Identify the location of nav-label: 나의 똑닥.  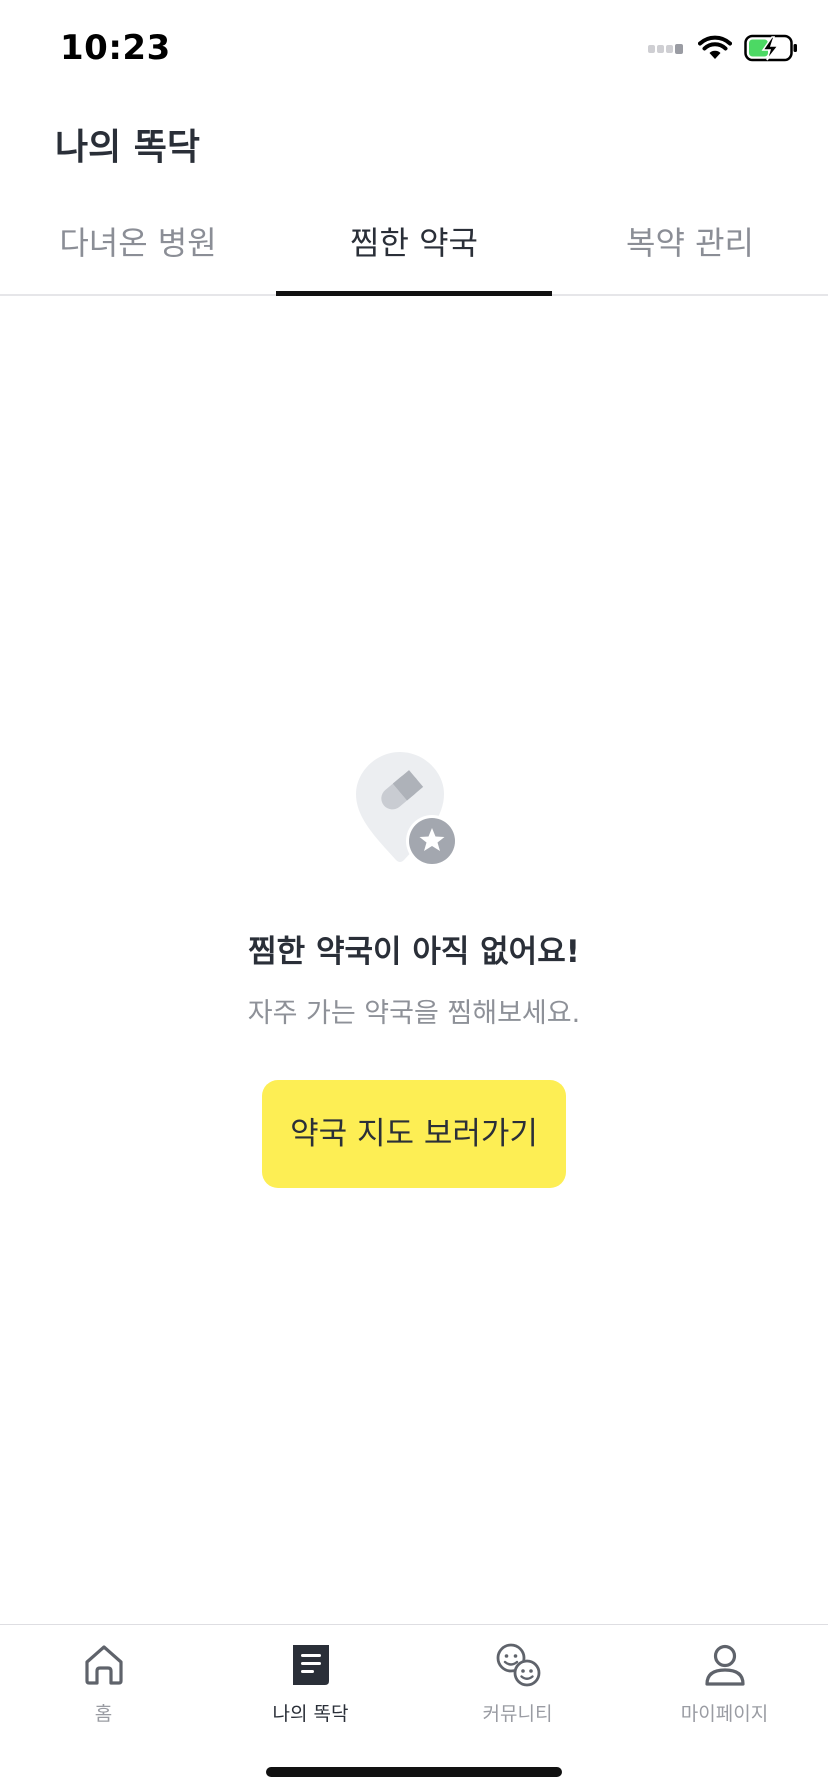
(310, 1714).